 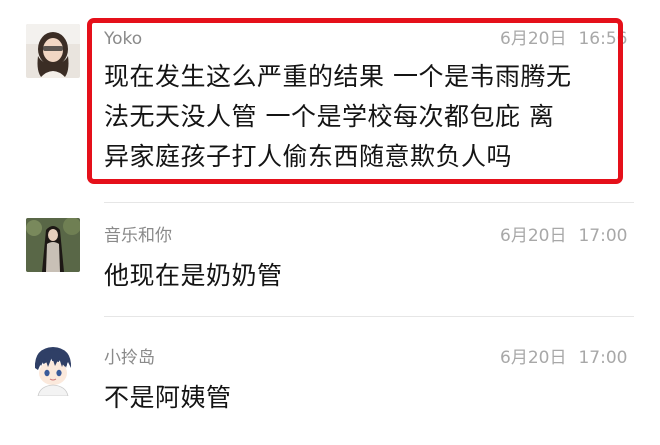 I want to click on username: Yoko, so click(x=123, y=39).